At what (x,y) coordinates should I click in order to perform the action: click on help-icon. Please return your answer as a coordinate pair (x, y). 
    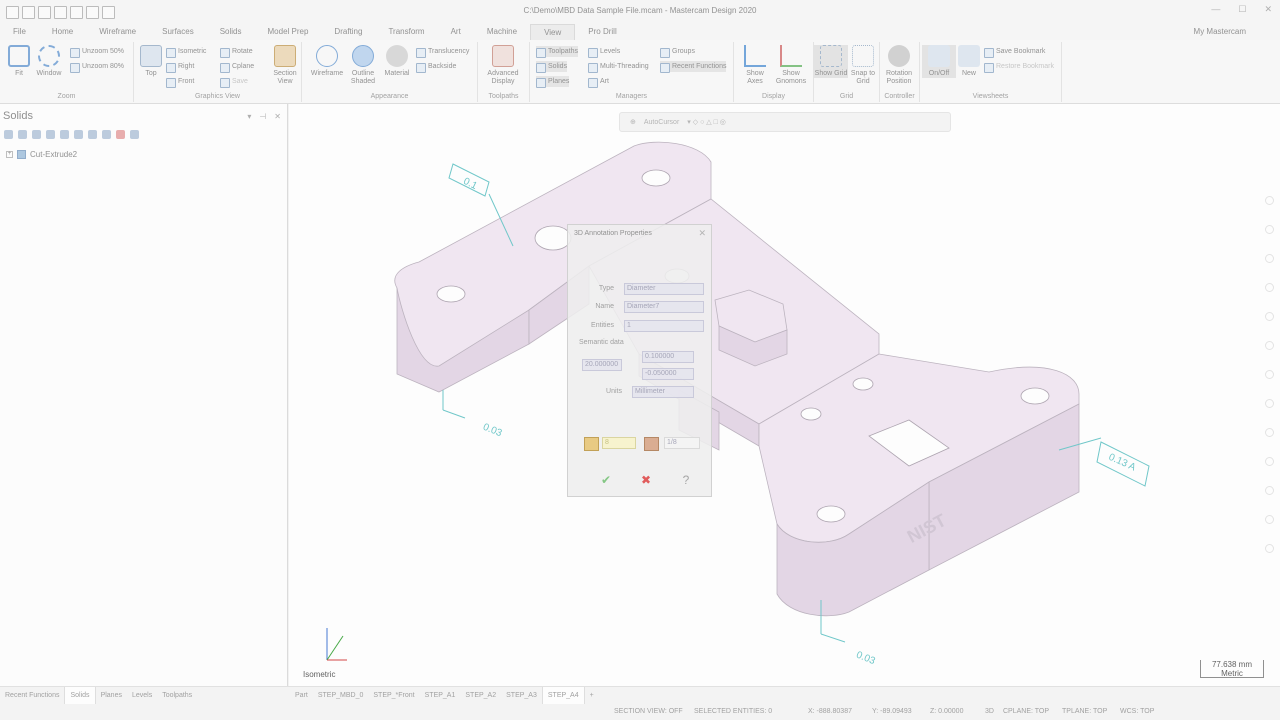
    Looking at the image, I should click on (134, 134).